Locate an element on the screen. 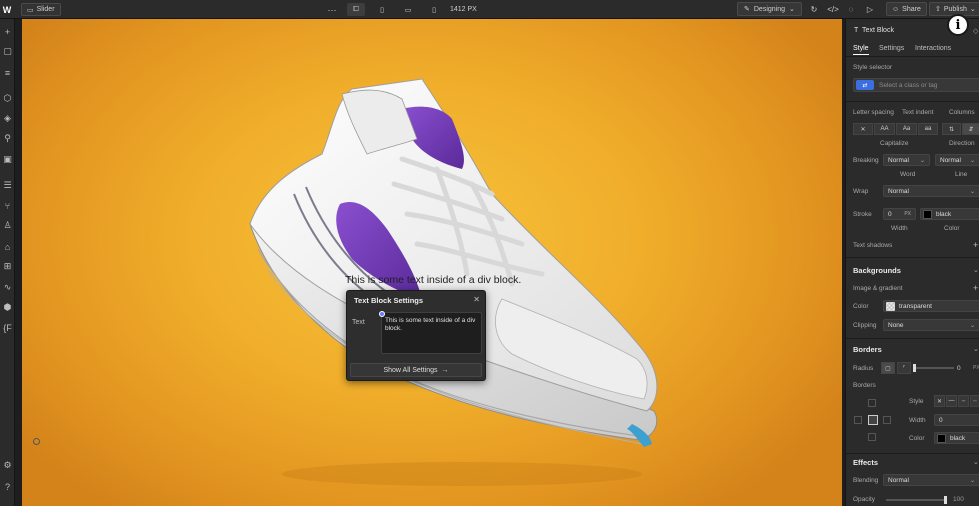 The height and width of the screenshot is (506, 979). border-color-input: black is located at coordinates (956, 438).